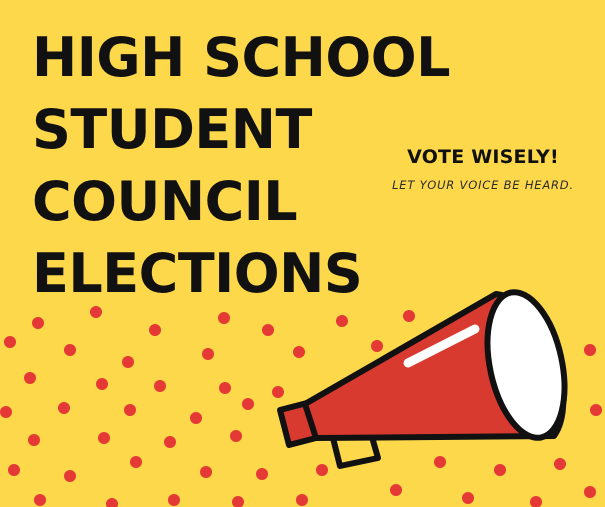 The width and height of the screenshot is (605, 507). I want to click on tagline-block: VOTE WISELY! LET YOUR VOICE BE HEARD., so click(483, 169).